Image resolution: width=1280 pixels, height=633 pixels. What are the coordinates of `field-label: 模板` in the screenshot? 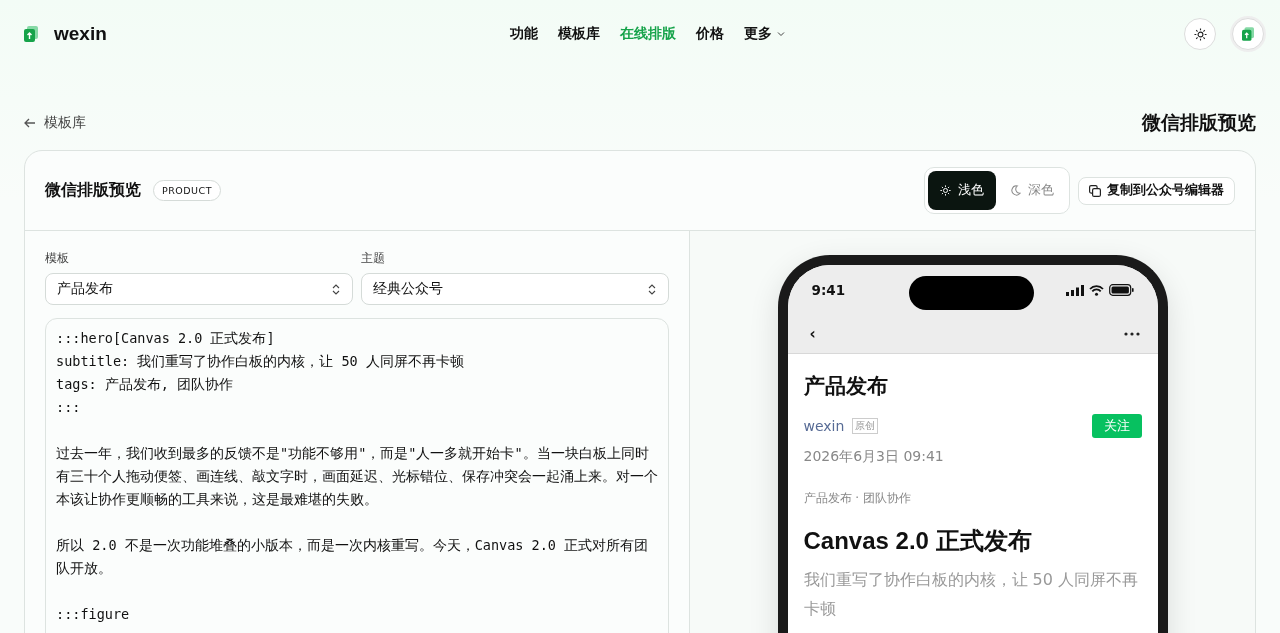 It's located at (57, 258).